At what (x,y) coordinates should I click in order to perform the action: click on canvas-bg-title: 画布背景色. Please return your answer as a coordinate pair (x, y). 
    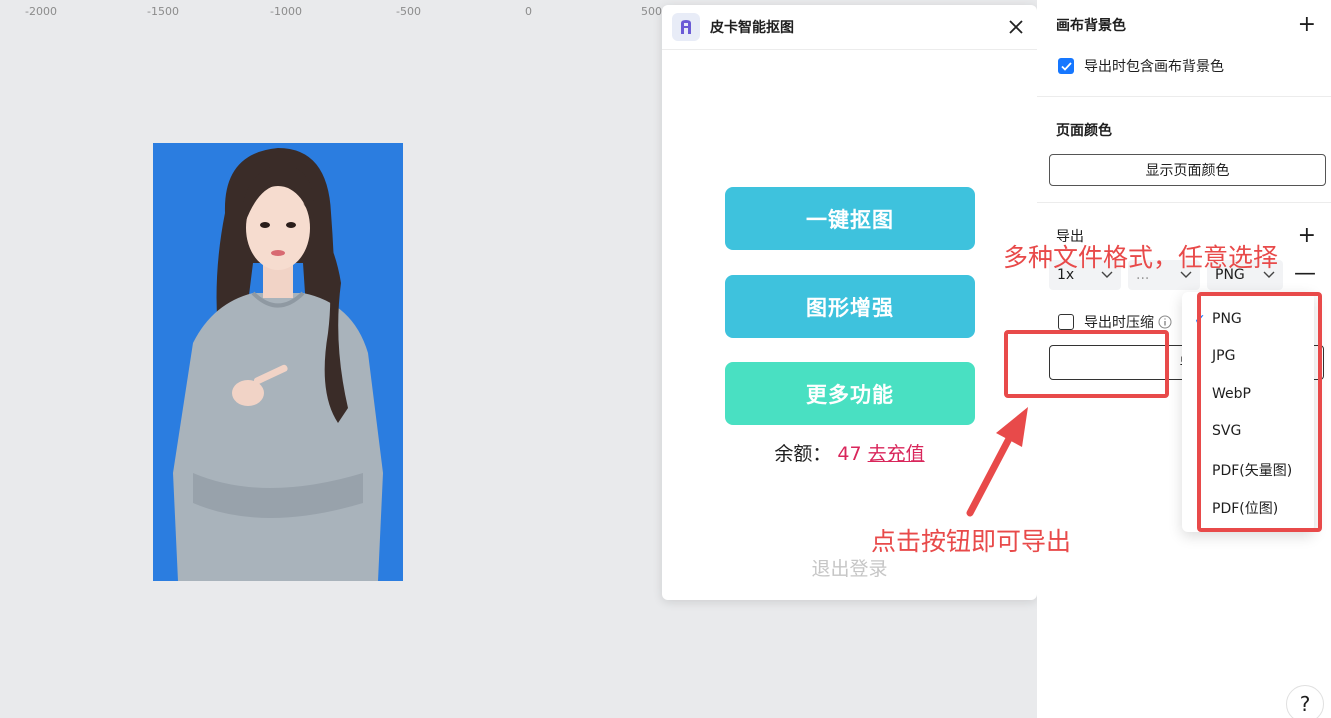
    Looking at the image, I should click on (1091, 26).